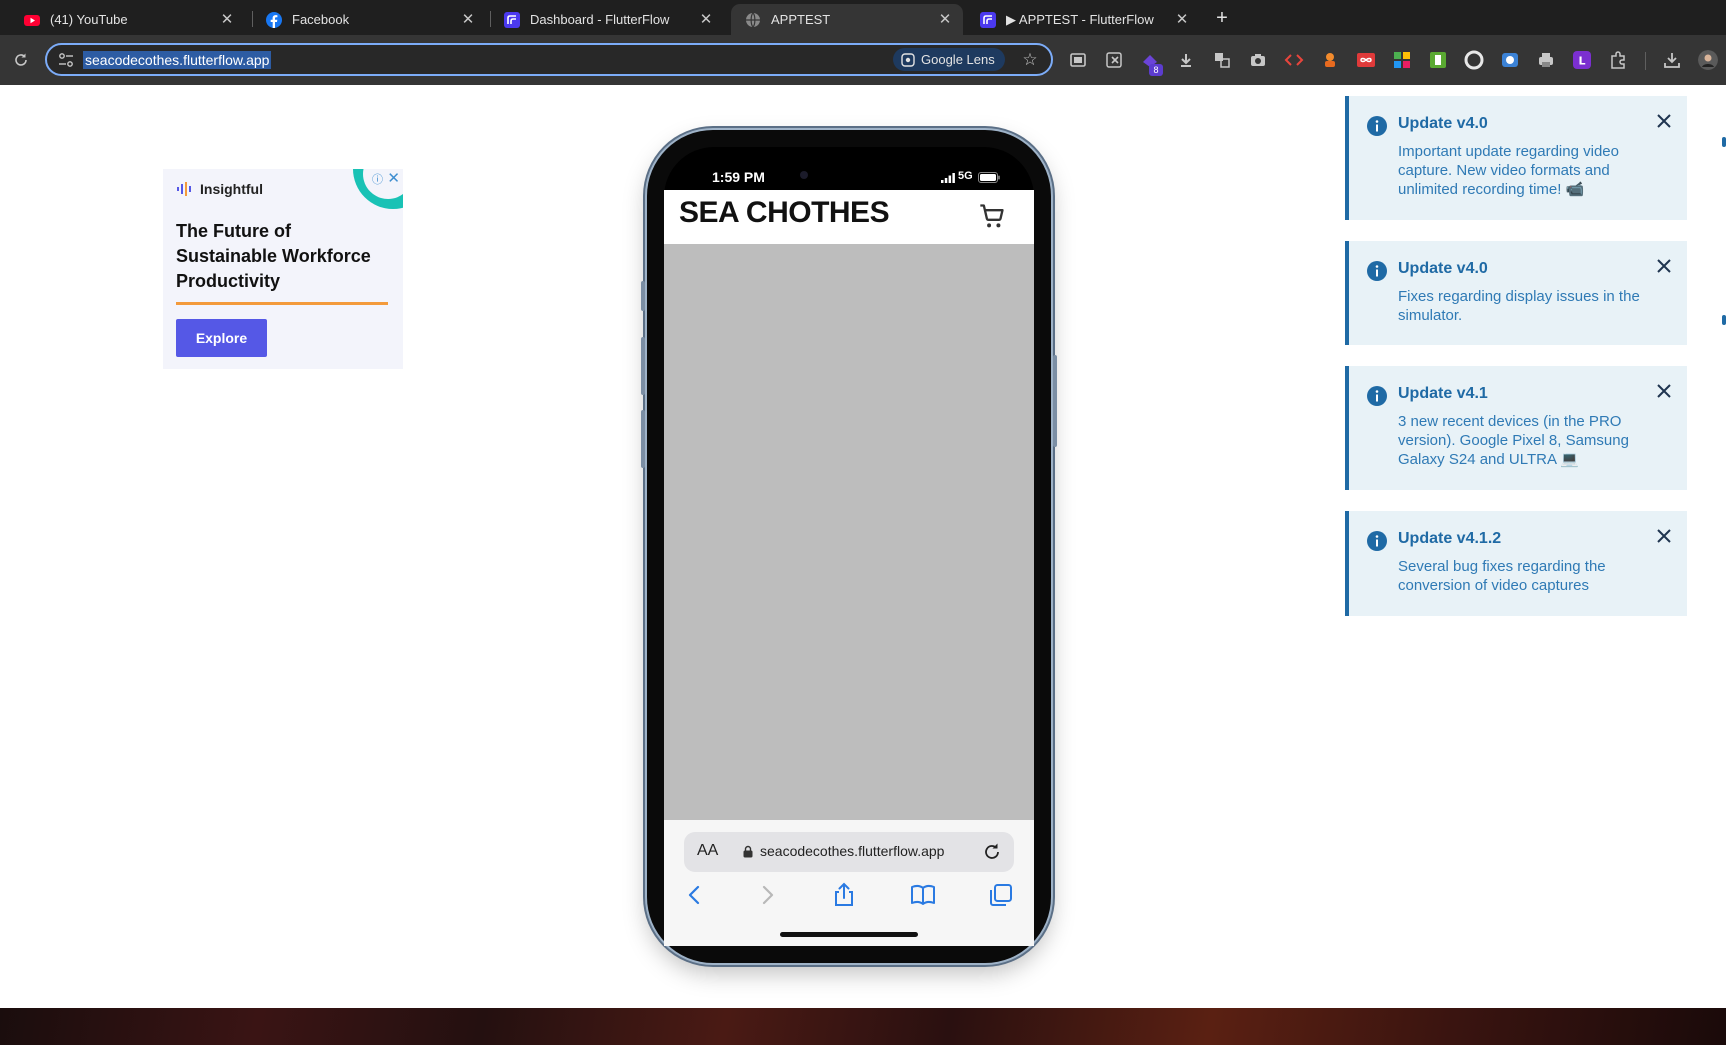  What do you see at coordinates (1366, 60) in the screenshot?
I see `infinity-icon` at bounding box center [1366, 60].